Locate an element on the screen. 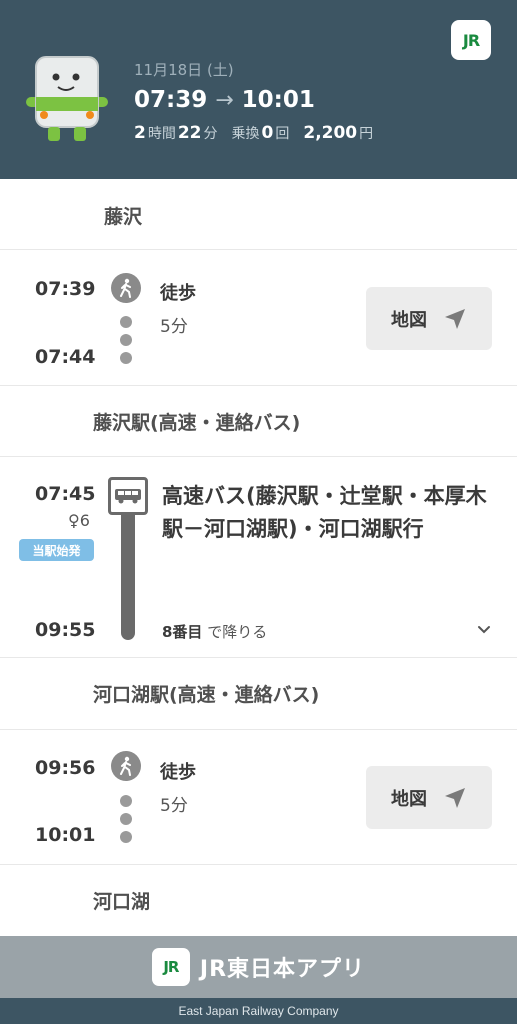 This screenshot has width=517, height=1024. walk2-depart-time: 09:56 is located at coordinates (65, 768).